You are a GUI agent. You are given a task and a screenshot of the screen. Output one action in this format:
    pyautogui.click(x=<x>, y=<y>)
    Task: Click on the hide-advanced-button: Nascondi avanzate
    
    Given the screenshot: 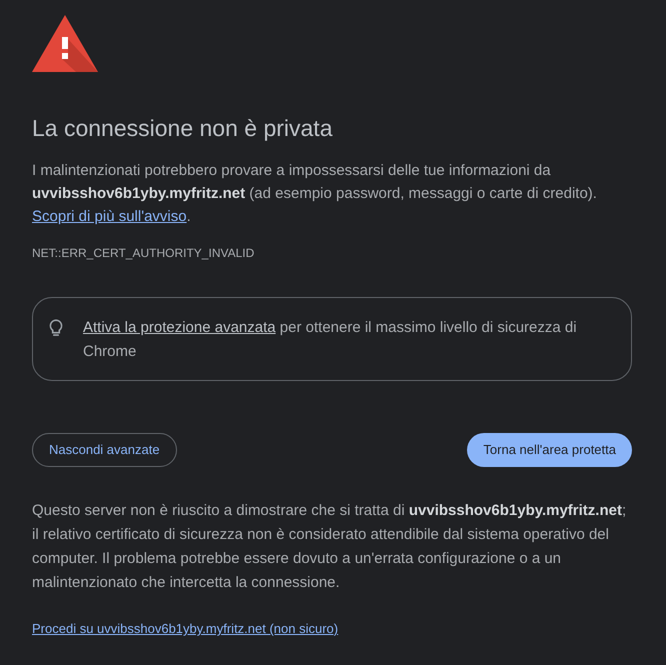 What is the action you would take?
    pyautogui.click(x=104, y=450)
    